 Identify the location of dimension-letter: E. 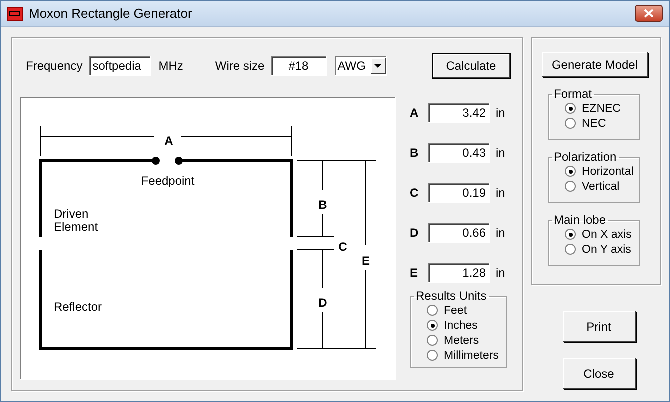
(415, 273).